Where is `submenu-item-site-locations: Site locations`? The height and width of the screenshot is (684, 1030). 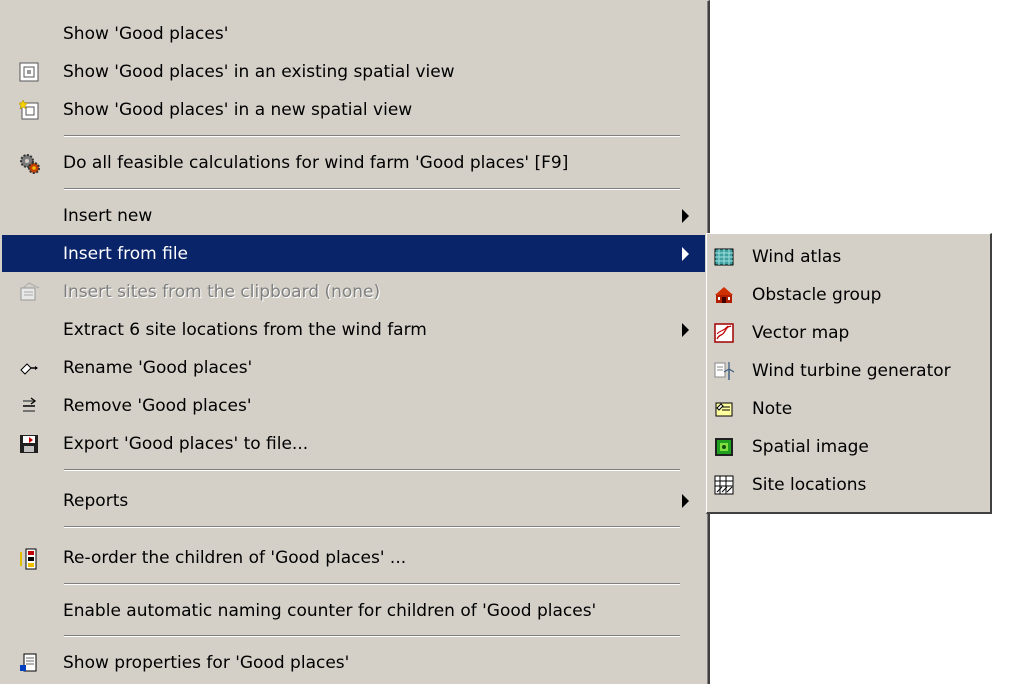
submenu-item-site-locations: Site locations is located at coordinates (848, 485).